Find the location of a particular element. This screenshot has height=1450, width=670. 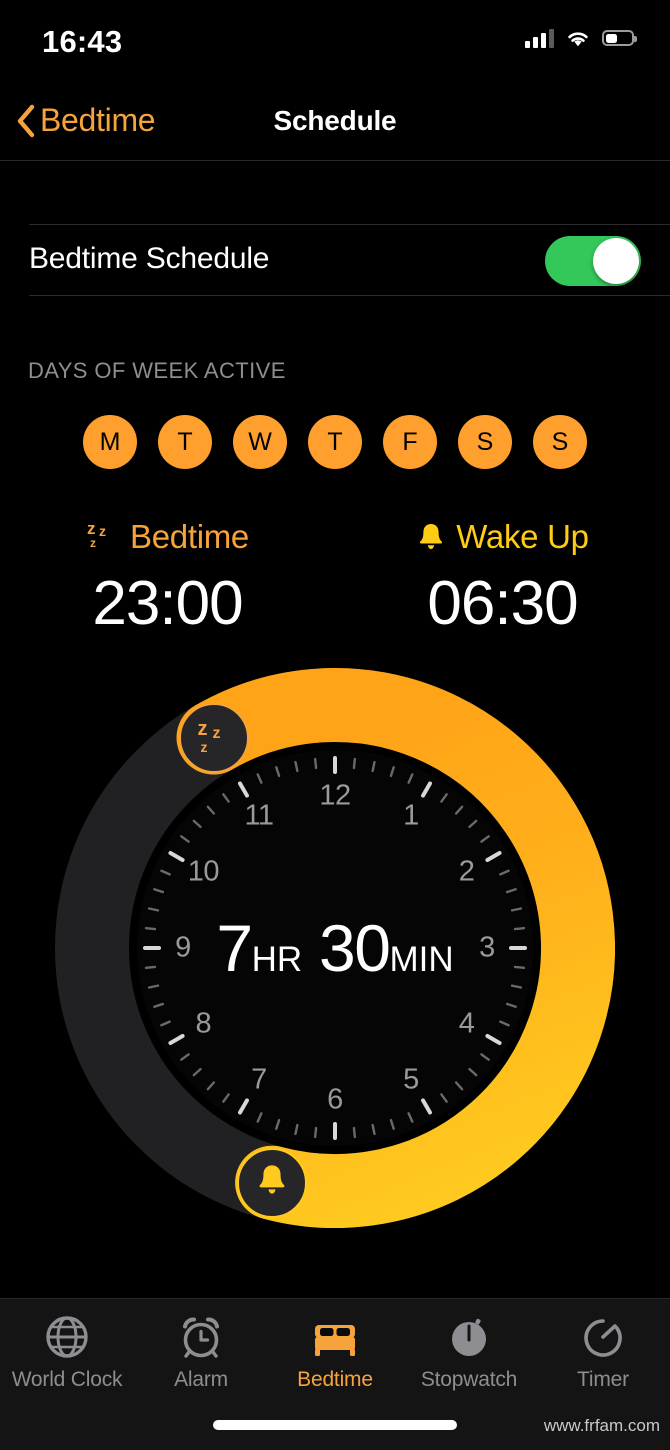

status-bar-indicators is located at coordinates (581, 38).